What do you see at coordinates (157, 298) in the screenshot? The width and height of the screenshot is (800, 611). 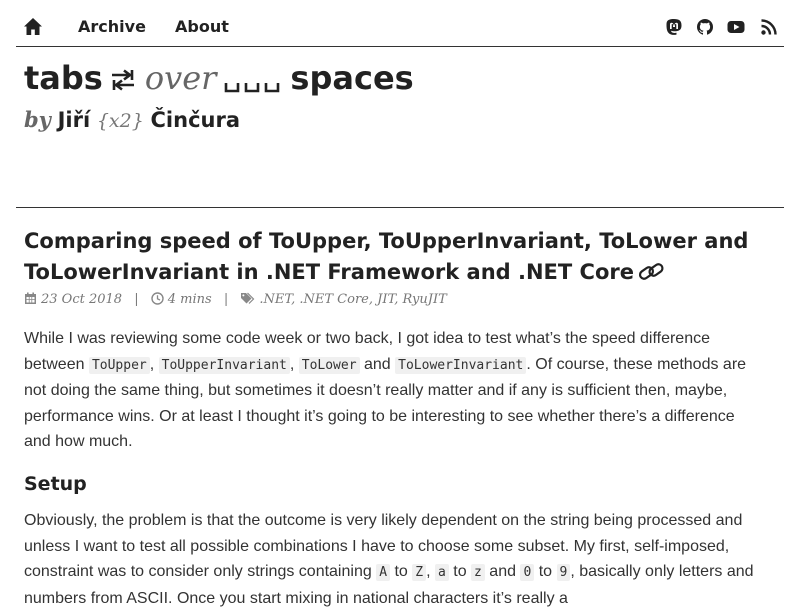 I see `clock-icon` at bounding box center [157, 298].